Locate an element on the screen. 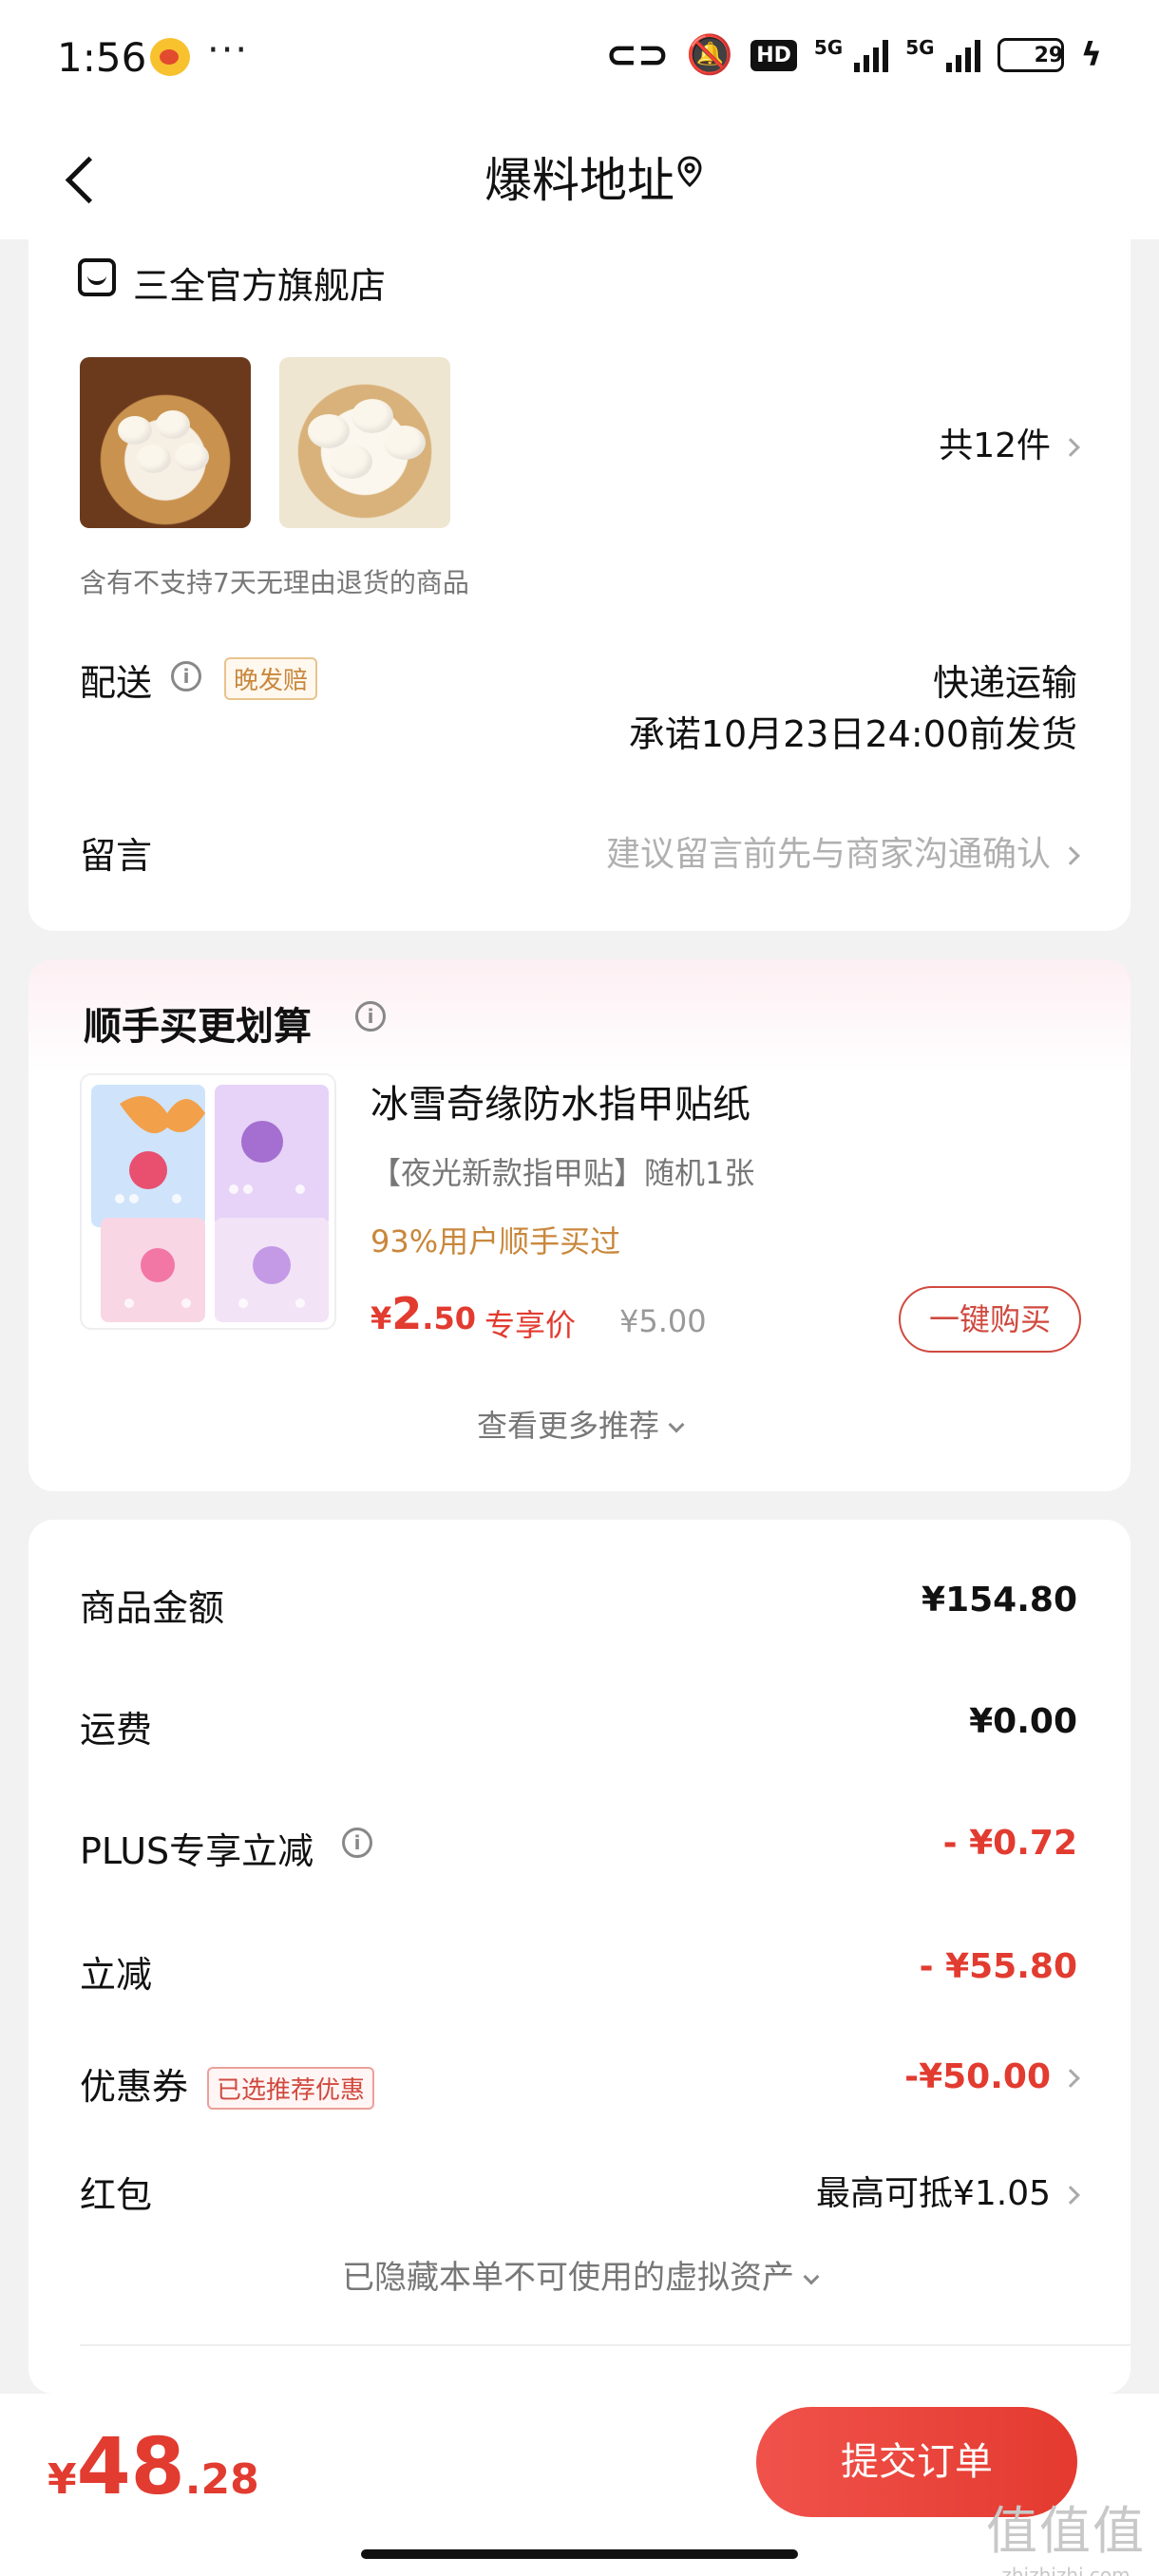 This screenshot has width=1159, height=2576. shipping-method: 快递运输 is located at coordinates (1004, 683).